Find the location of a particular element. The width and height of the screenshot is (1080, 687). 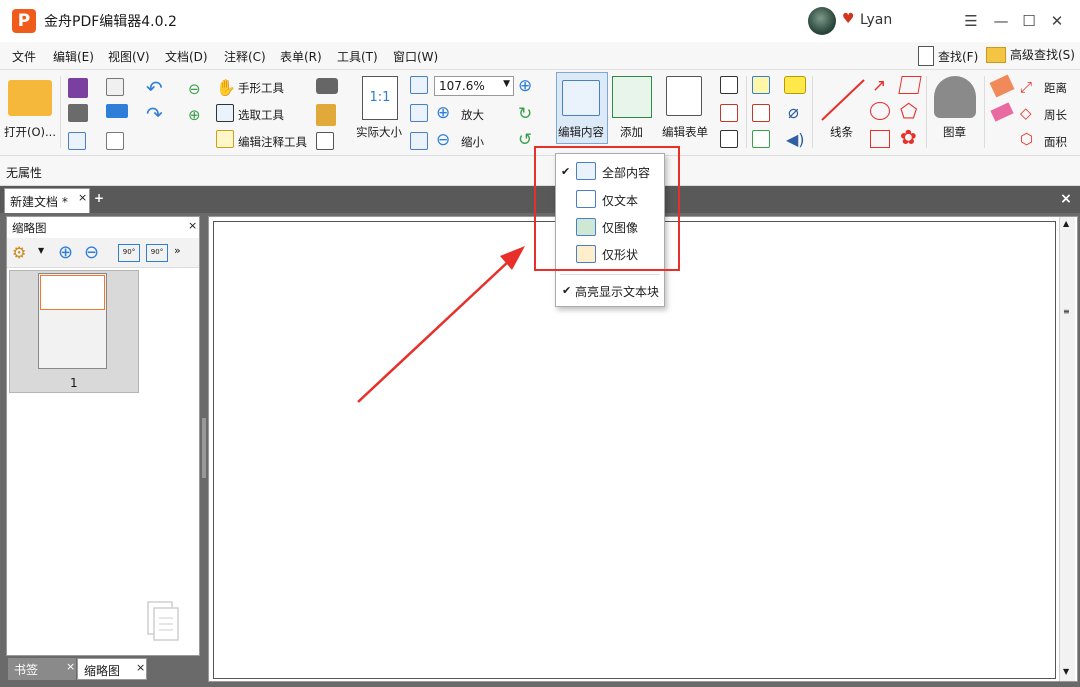

user-name: Lyan is located at coordinates (876, 20).